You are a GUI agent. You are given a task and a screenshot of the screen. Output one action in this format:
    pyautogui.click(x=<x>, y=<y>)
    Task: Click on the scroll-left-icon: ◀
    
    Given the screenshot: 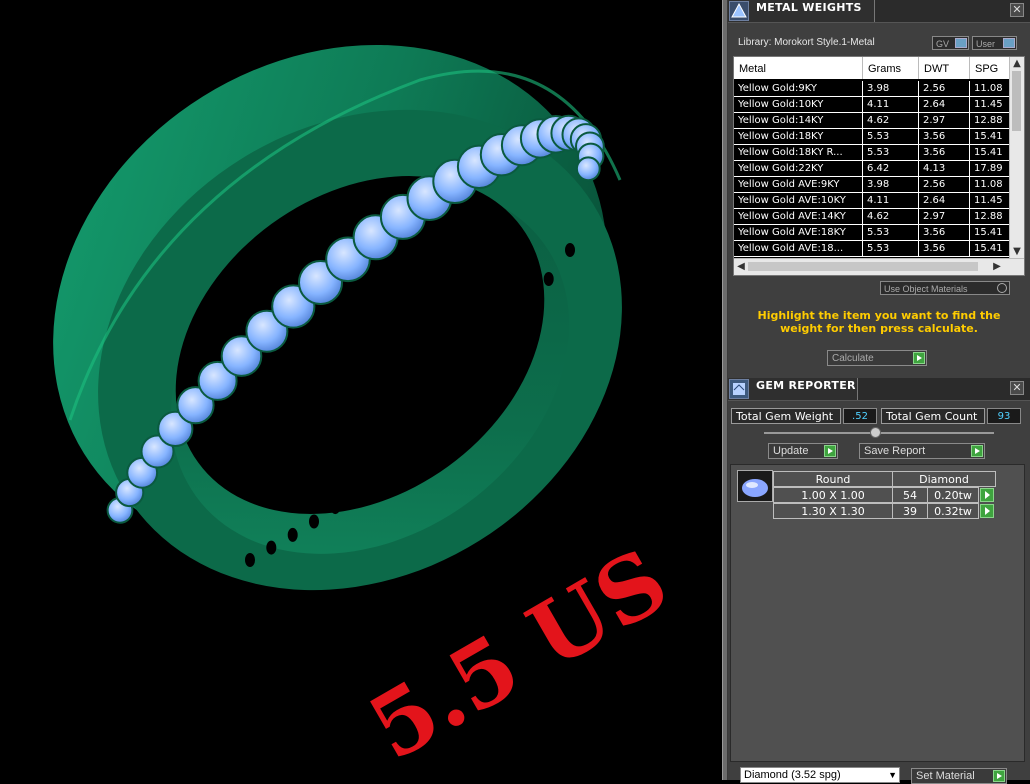 What is the action you would take?
    pyautogui.click(x=741, y=267)
    